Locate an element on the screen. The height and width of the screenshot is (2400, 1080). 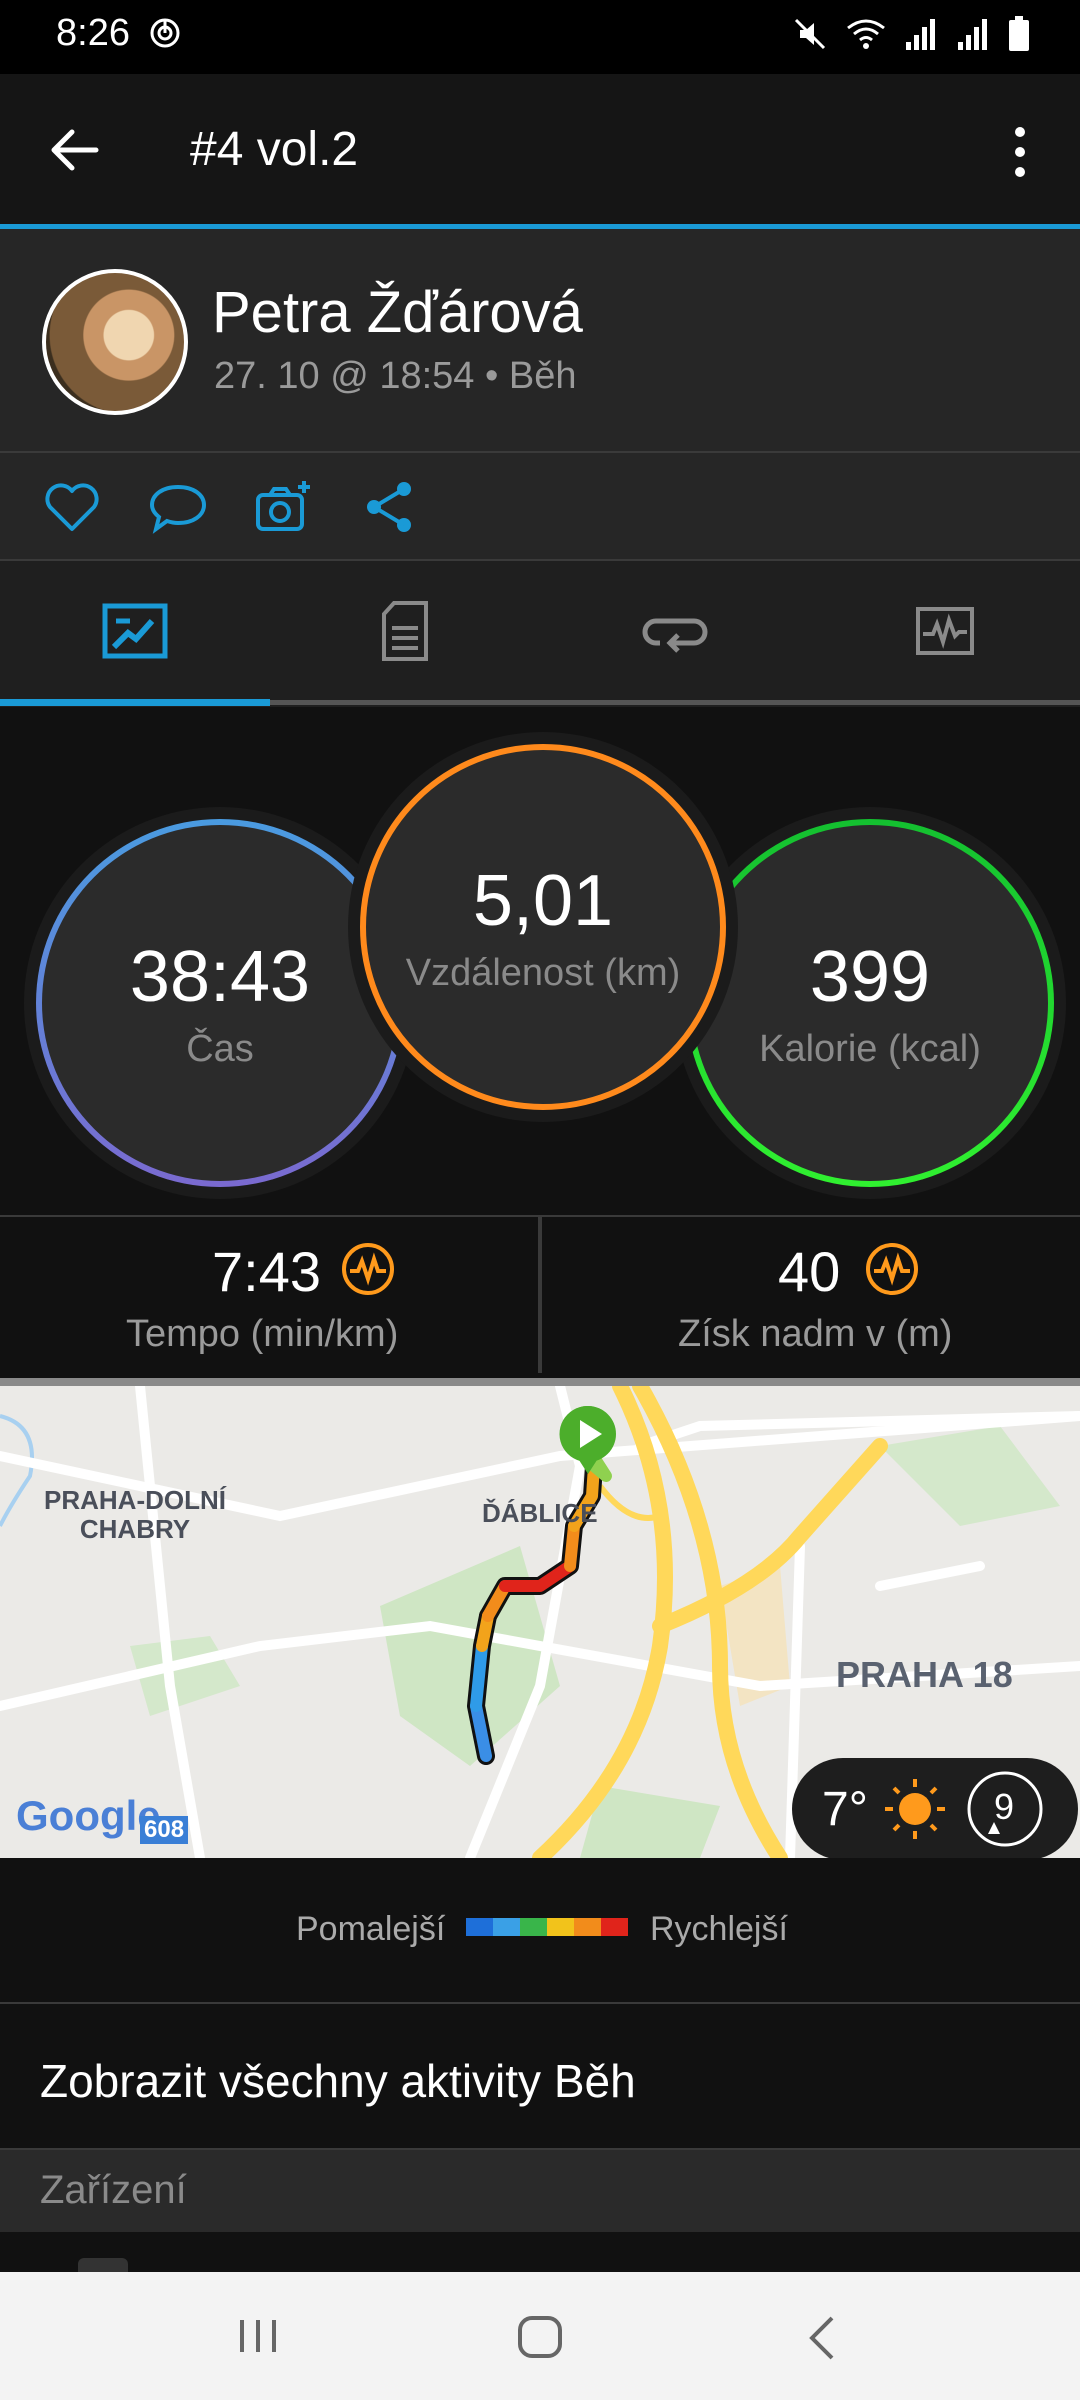
action-row is located at coordinates (540, 507).